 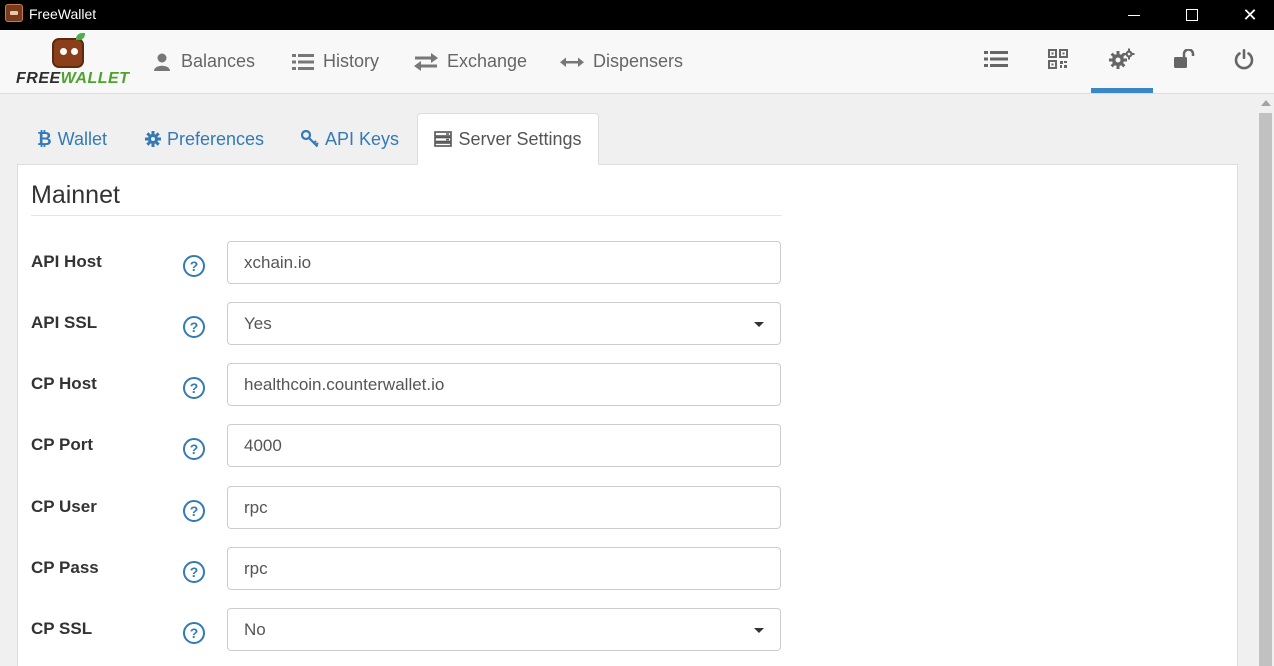 I want to click on cp-port-help-icon: ?, so click(x=194, y=449).